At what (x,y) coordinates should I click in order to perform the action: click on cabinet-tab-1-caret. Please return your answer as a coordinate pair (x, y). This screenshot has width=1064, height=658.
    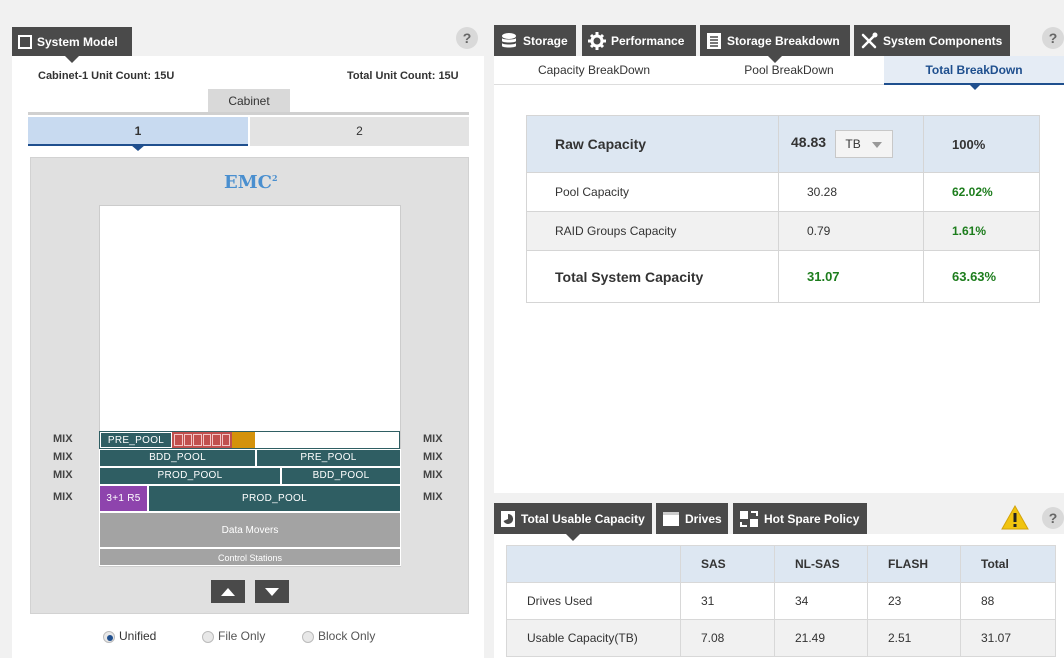
    Looking at the image, I should click on (138, 148).